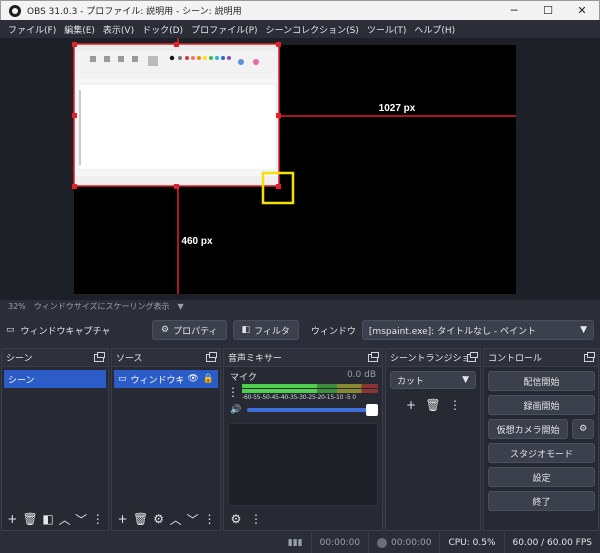 The height and width of the screenshot is (553, 600). What do you see at coordinates (433, 439) in the screenshot?
I see `scene-transitions-dock: シーントランジション カット ▼ + 🗑 ⋮` at bounding box center [433, 439].